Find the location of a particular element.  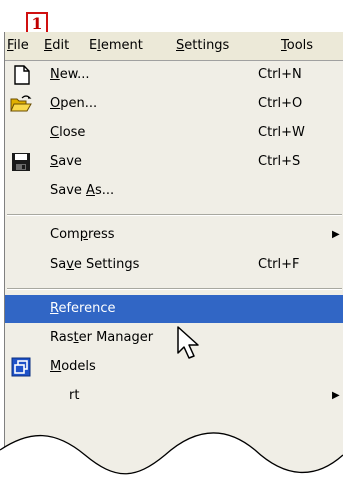

menu-item-reference-label: Reference is located at coordinates (83, 308).